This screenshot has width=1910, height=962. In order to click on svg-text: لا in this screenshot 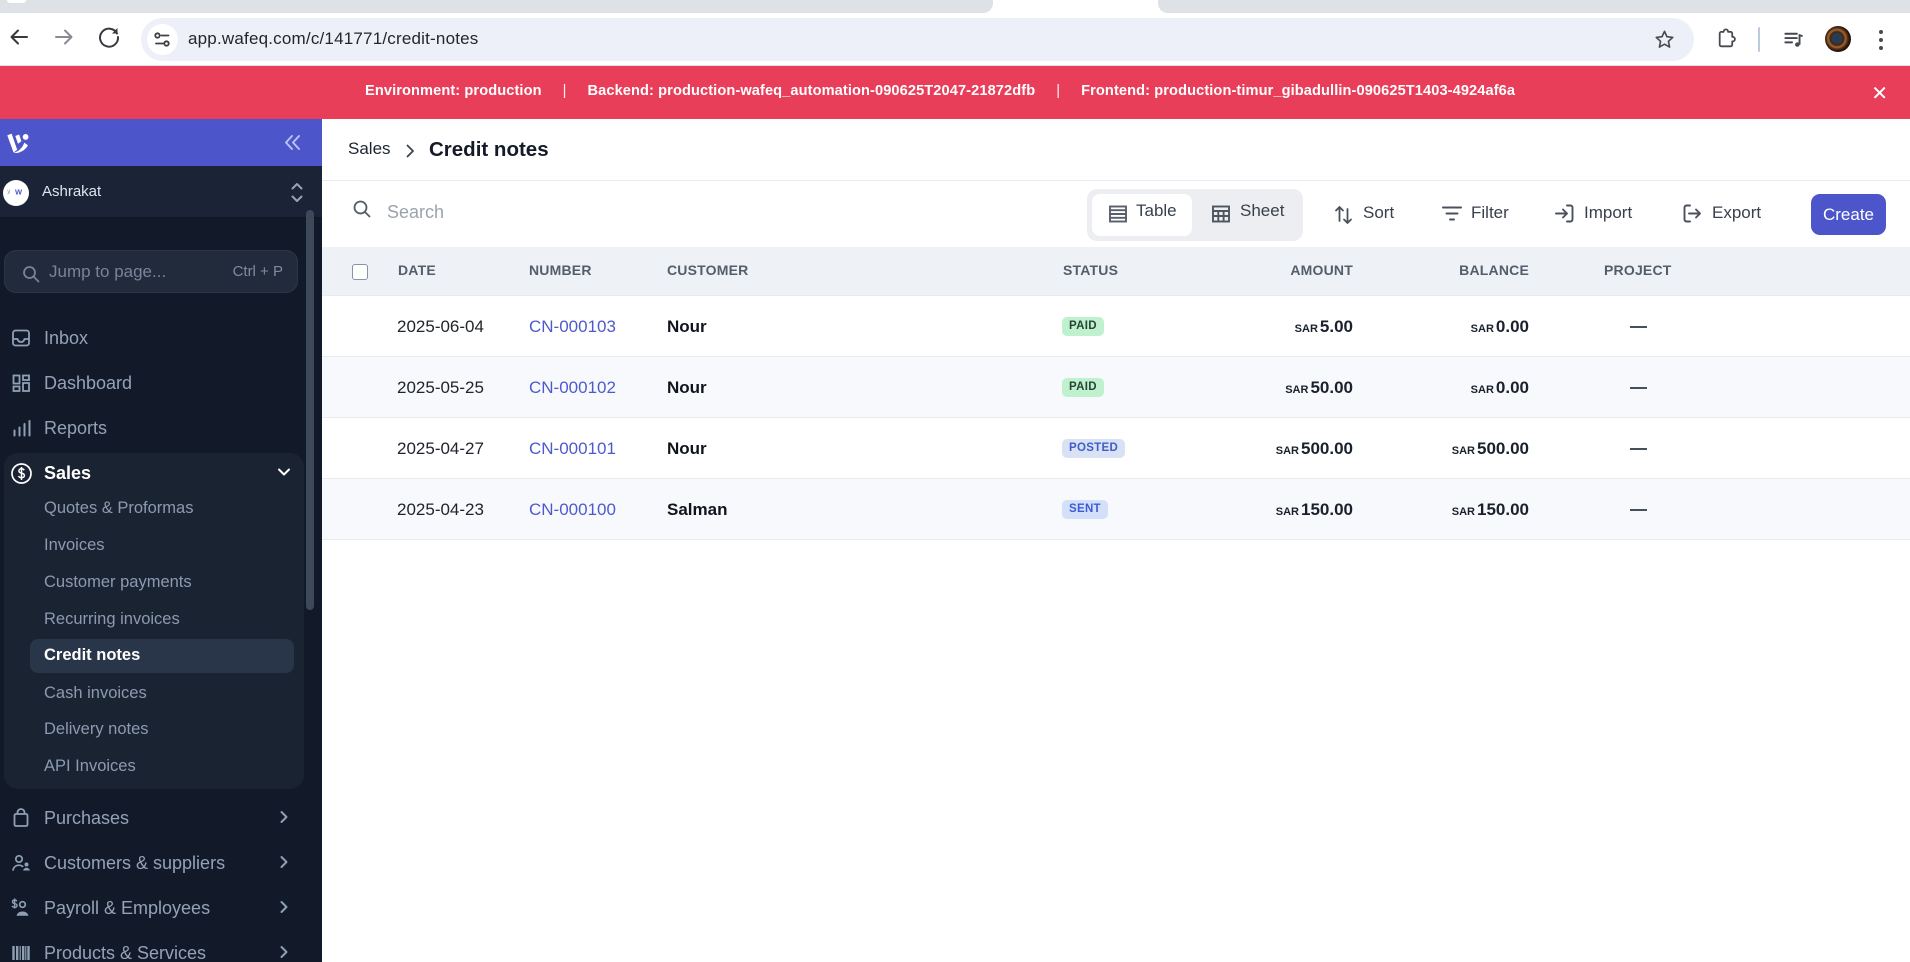, I will do `click(8, 192)`.